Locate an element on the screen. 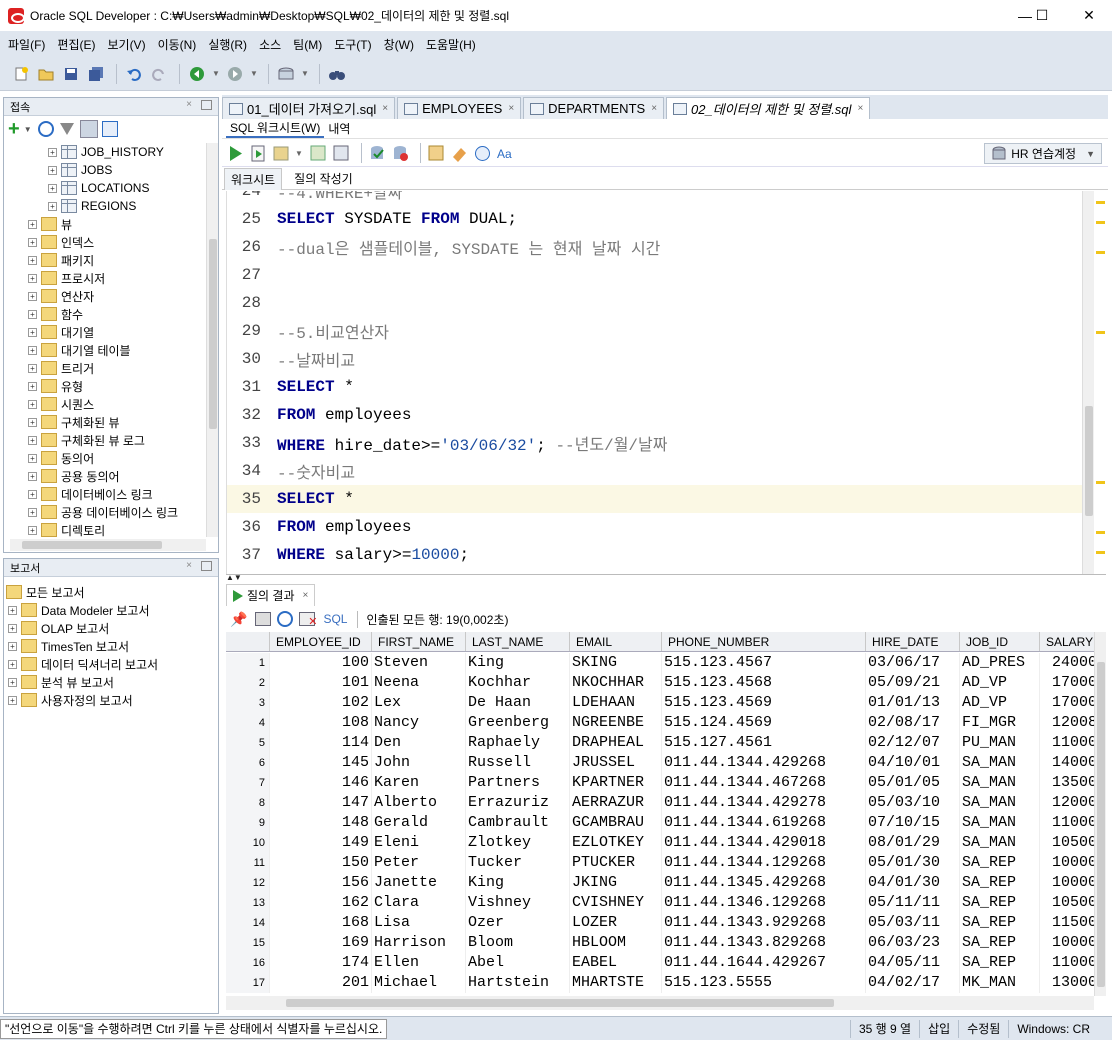 This screenshot has height=1040, width=1112. table-cell: 11500 is located at coordinates (1067, 923).